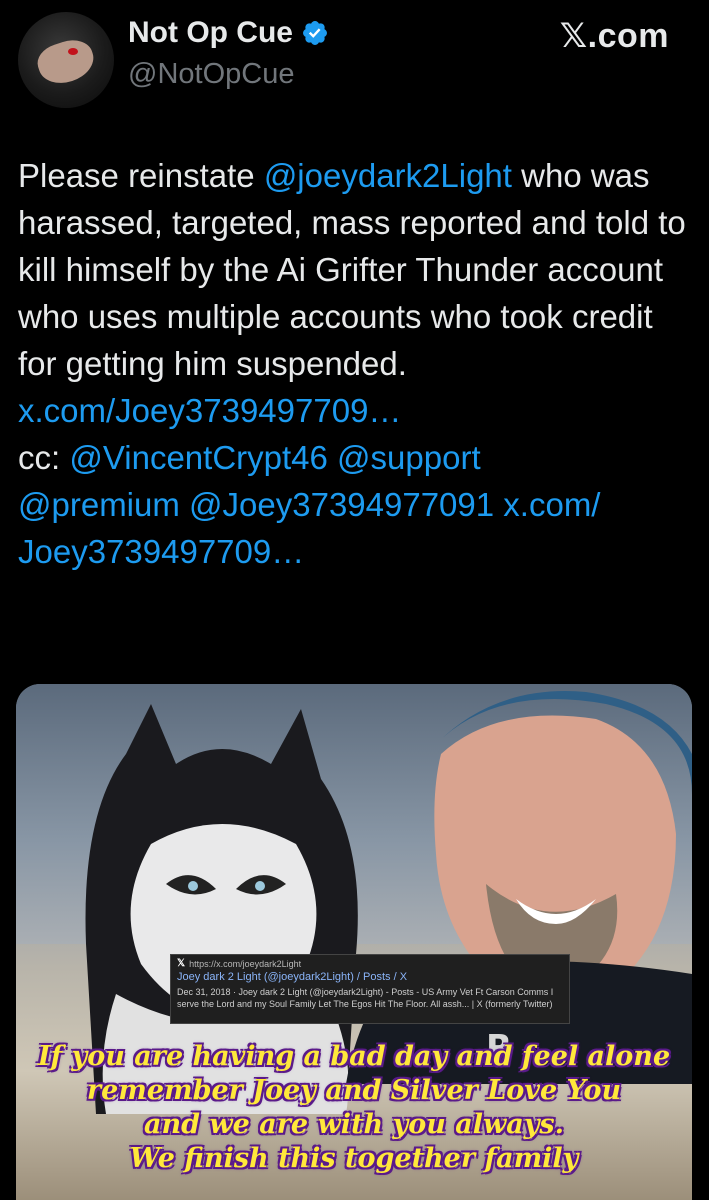  I want to click on mention-link: @Joey37394977091, so click(341, 504).